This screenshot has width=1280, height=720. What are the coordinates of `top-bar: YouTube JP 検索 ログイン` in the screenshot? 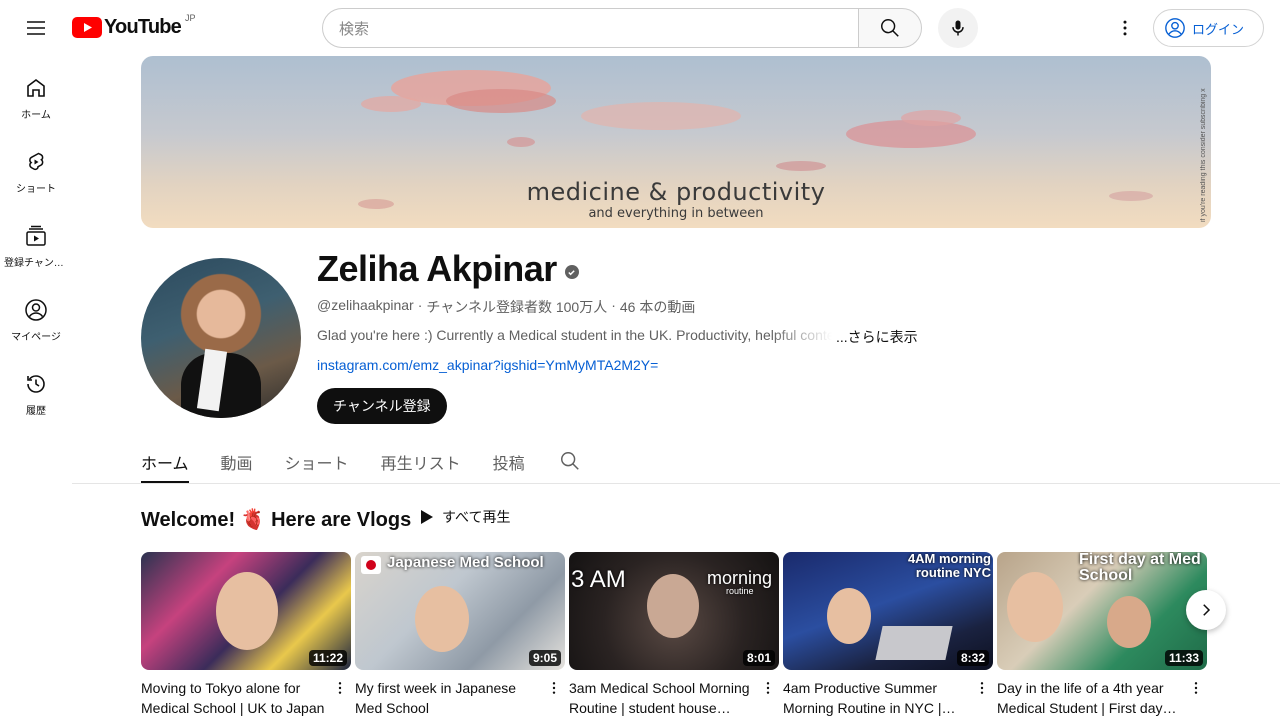 It's located at (640, 28).